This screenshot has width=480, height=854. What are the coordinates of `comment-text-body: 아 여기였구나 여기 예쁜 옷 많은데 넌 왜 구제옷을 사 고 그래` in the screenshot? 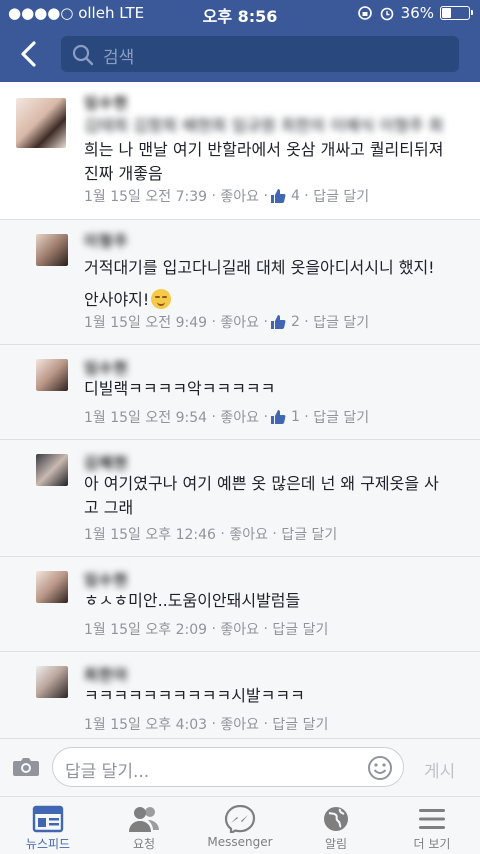 It's located at (261, 495).